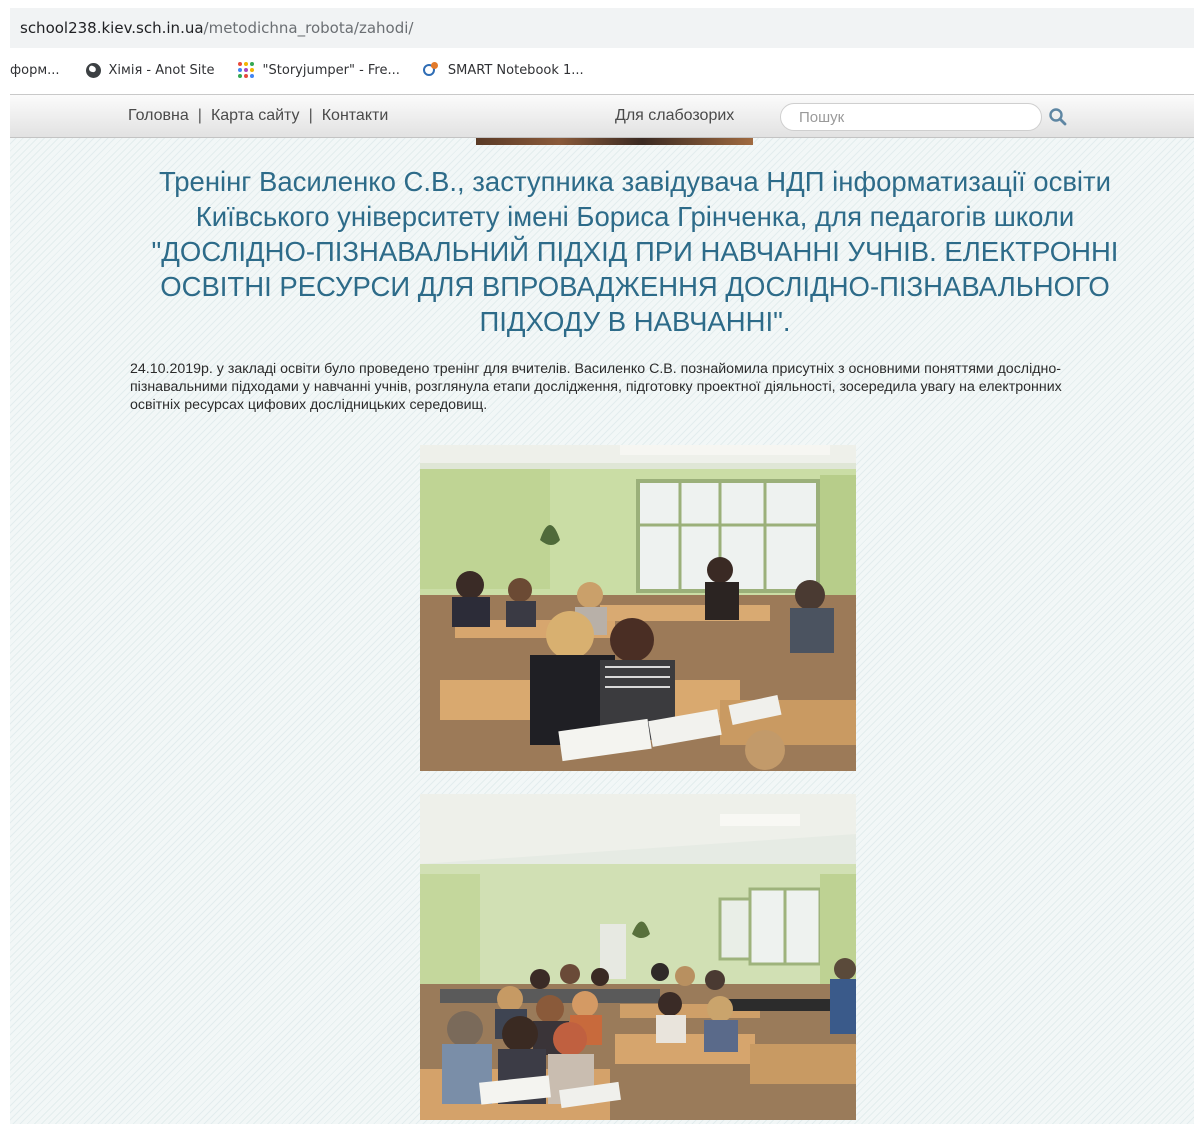  What do you see at coordinates (355, 116) in the screenshot?
I see `nav-contacts-link: Контакти` at bounding box center [355, 116].